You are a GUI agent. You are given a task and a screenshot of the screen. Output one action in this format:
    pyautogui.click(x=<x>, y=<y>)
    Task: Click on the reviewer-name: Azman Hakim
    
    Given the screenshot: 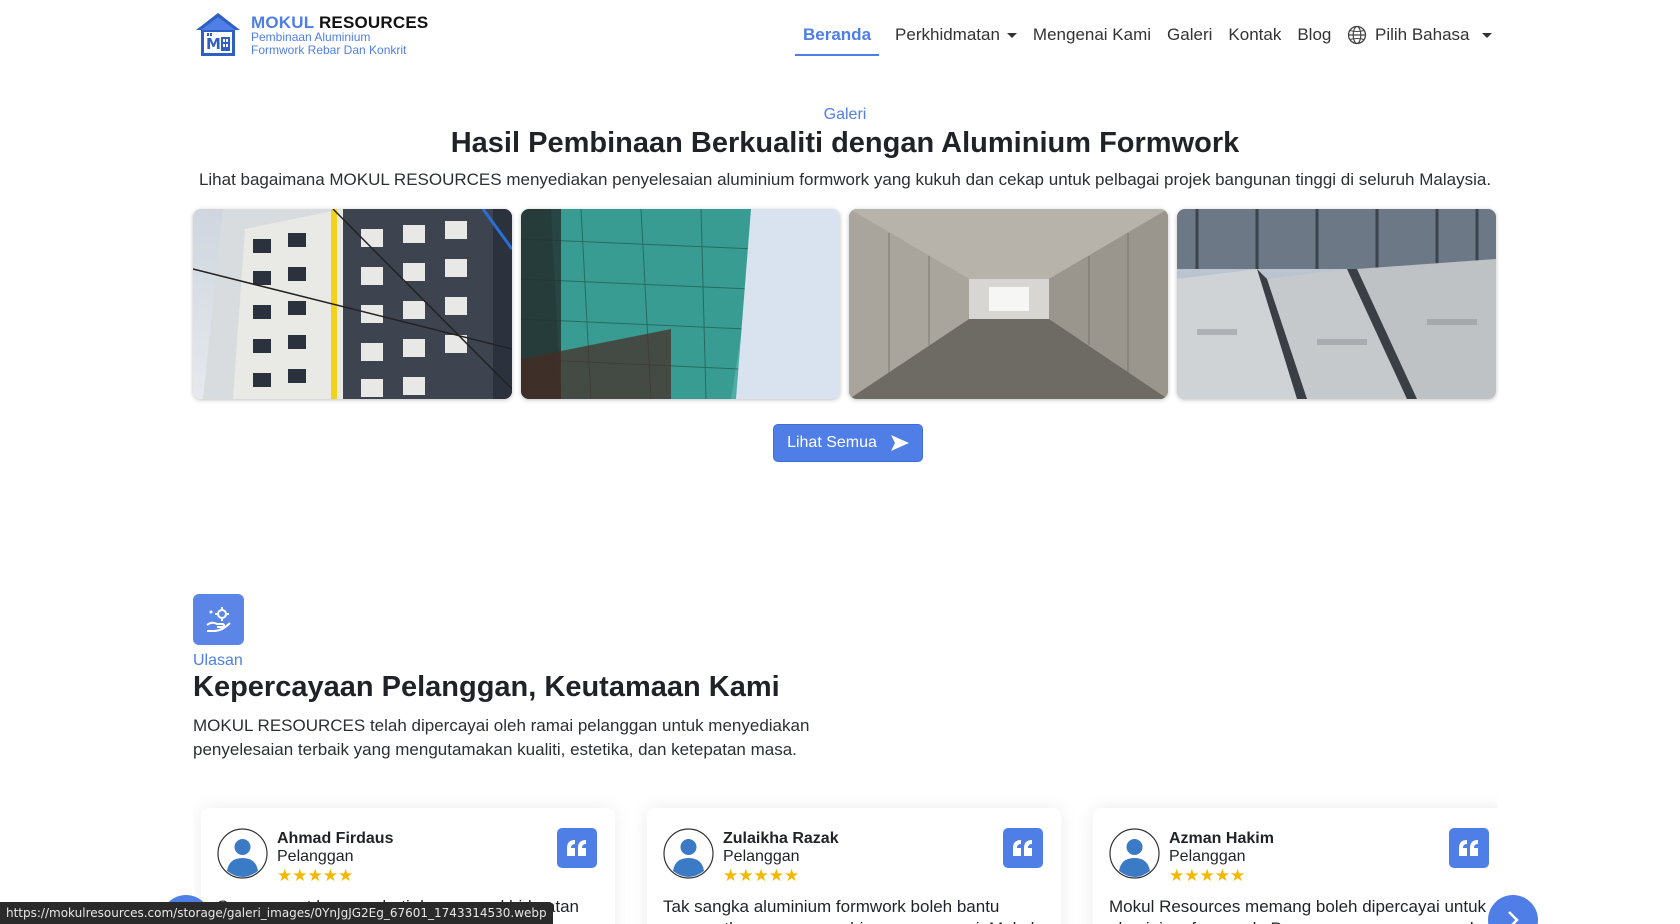 What is the action you would take?
    pyautogui.click(x=1221, y=838)
    